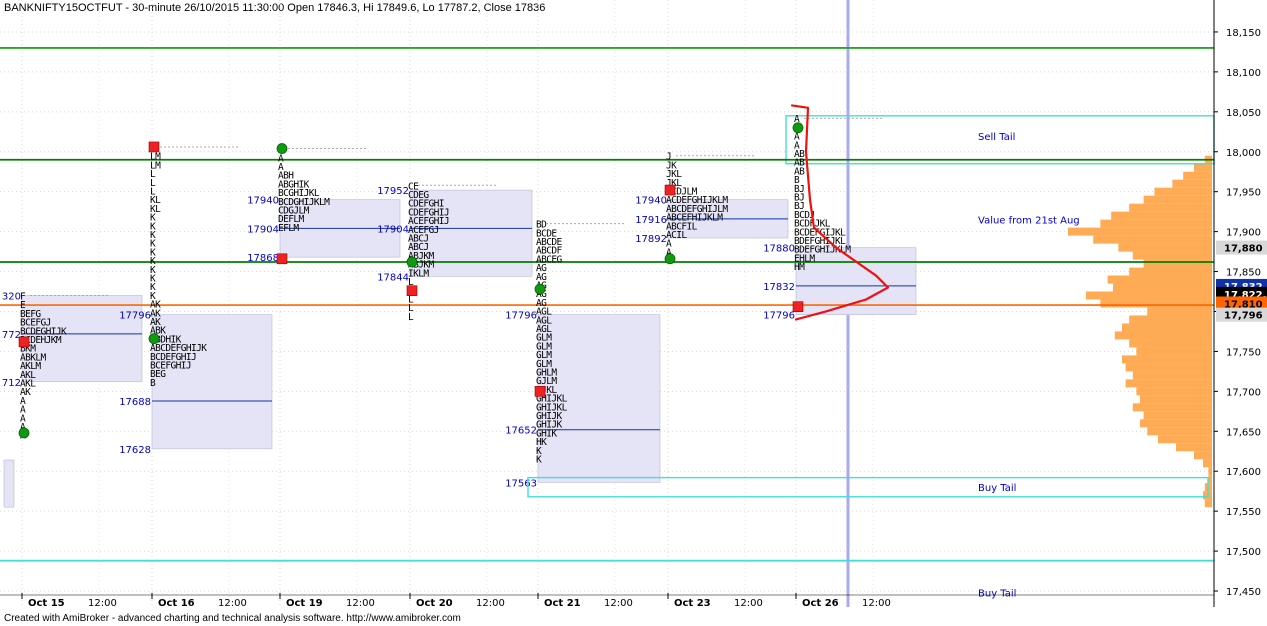  I want to click on va-level-label: 712, so click(11, 383).